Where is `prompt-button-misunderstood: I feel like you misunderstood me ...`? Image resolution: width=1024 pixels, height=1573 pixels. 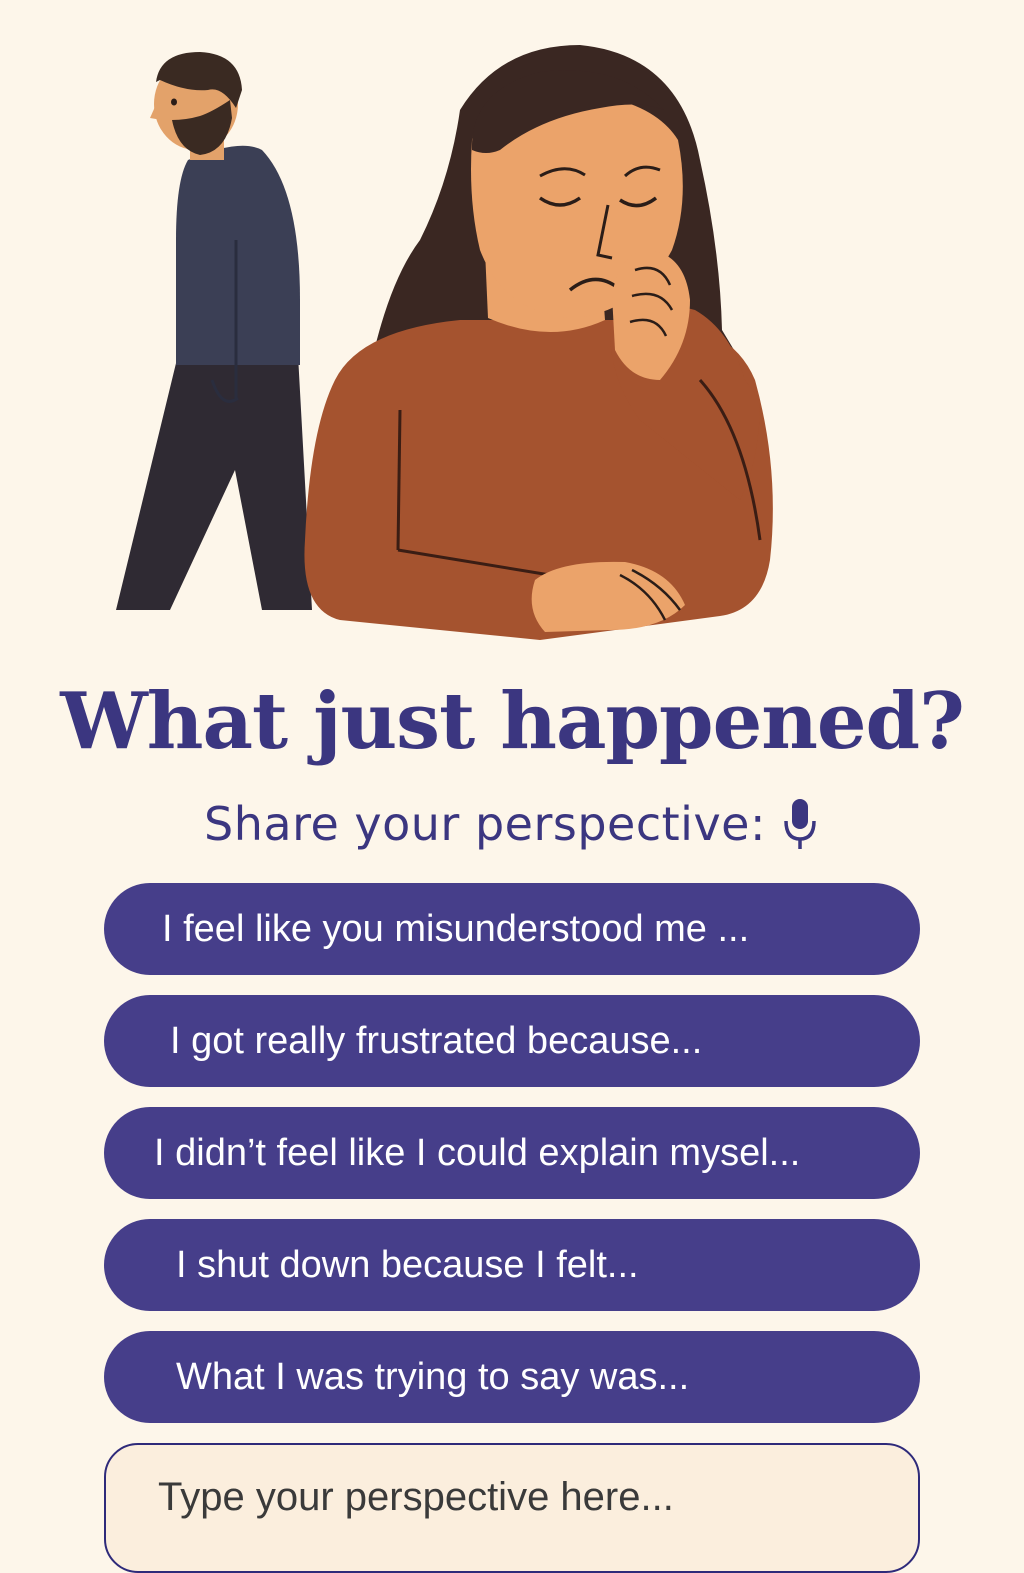 prompt-button-misunderstood: I feel like you misunderstood me ... is located at coordinates (512, 929).